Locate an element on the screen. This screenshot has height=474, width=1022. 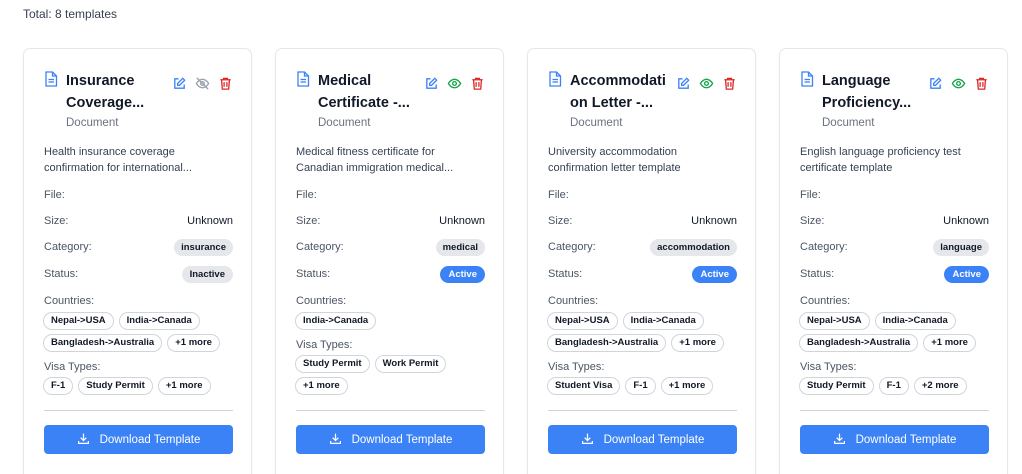
category-row: Category: language is located at coordinates (894, 247).